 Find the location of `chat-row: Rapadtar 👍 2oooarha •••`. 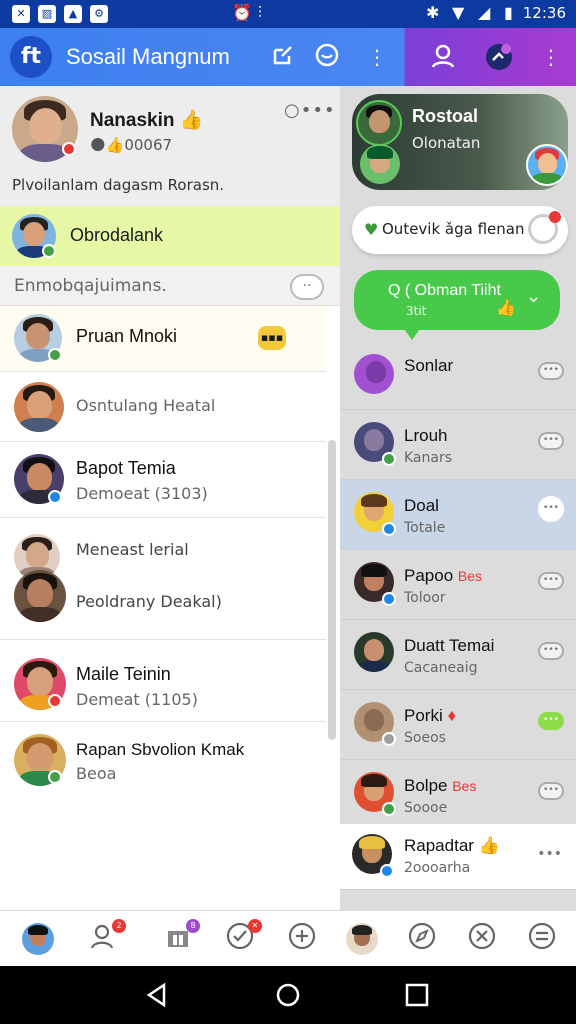

chat-row: Rapadtar 👍 2oooarha ••• is located at coordinates (458, 857).